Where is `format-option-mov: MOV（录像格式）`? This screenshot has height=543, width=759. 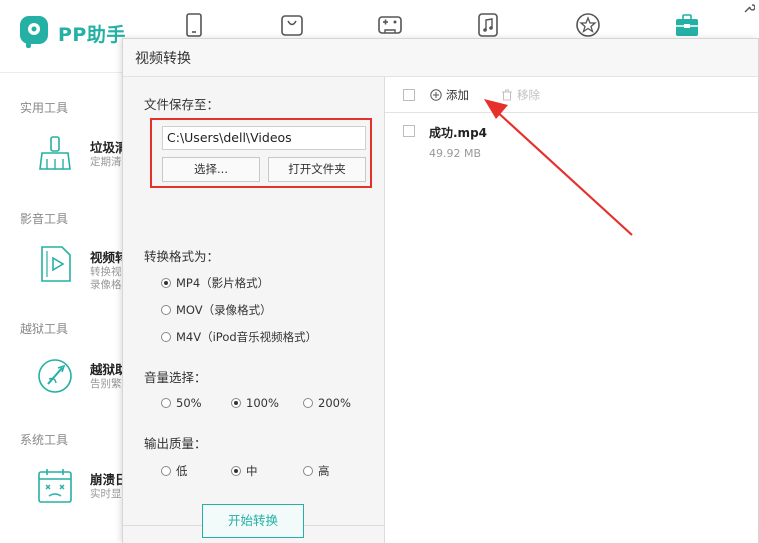 format-option-mov: MOV（录像格式） is located at coordinates (216, 310).